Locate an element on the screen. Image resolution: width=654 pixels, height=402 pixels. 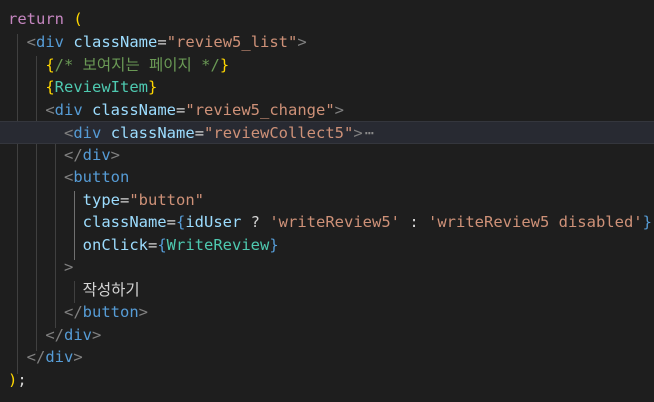
code-line-3: {/* 보여지는 페이지 */} is located at coordinates (327, 65).